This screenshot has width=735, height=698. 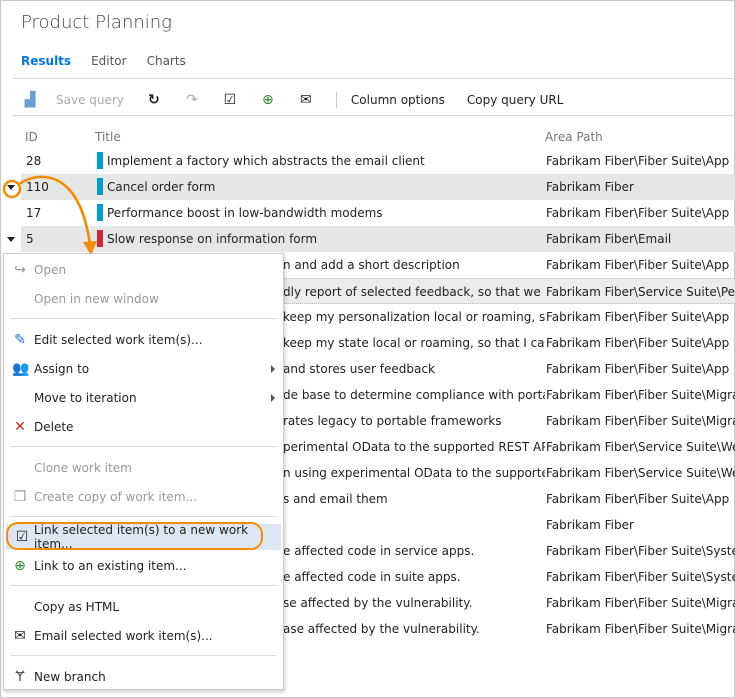 What do you see at coordinates (20, 677) in the screenshot?
I see `branch-icon: Ɏ` at bounding box center [20, 677].